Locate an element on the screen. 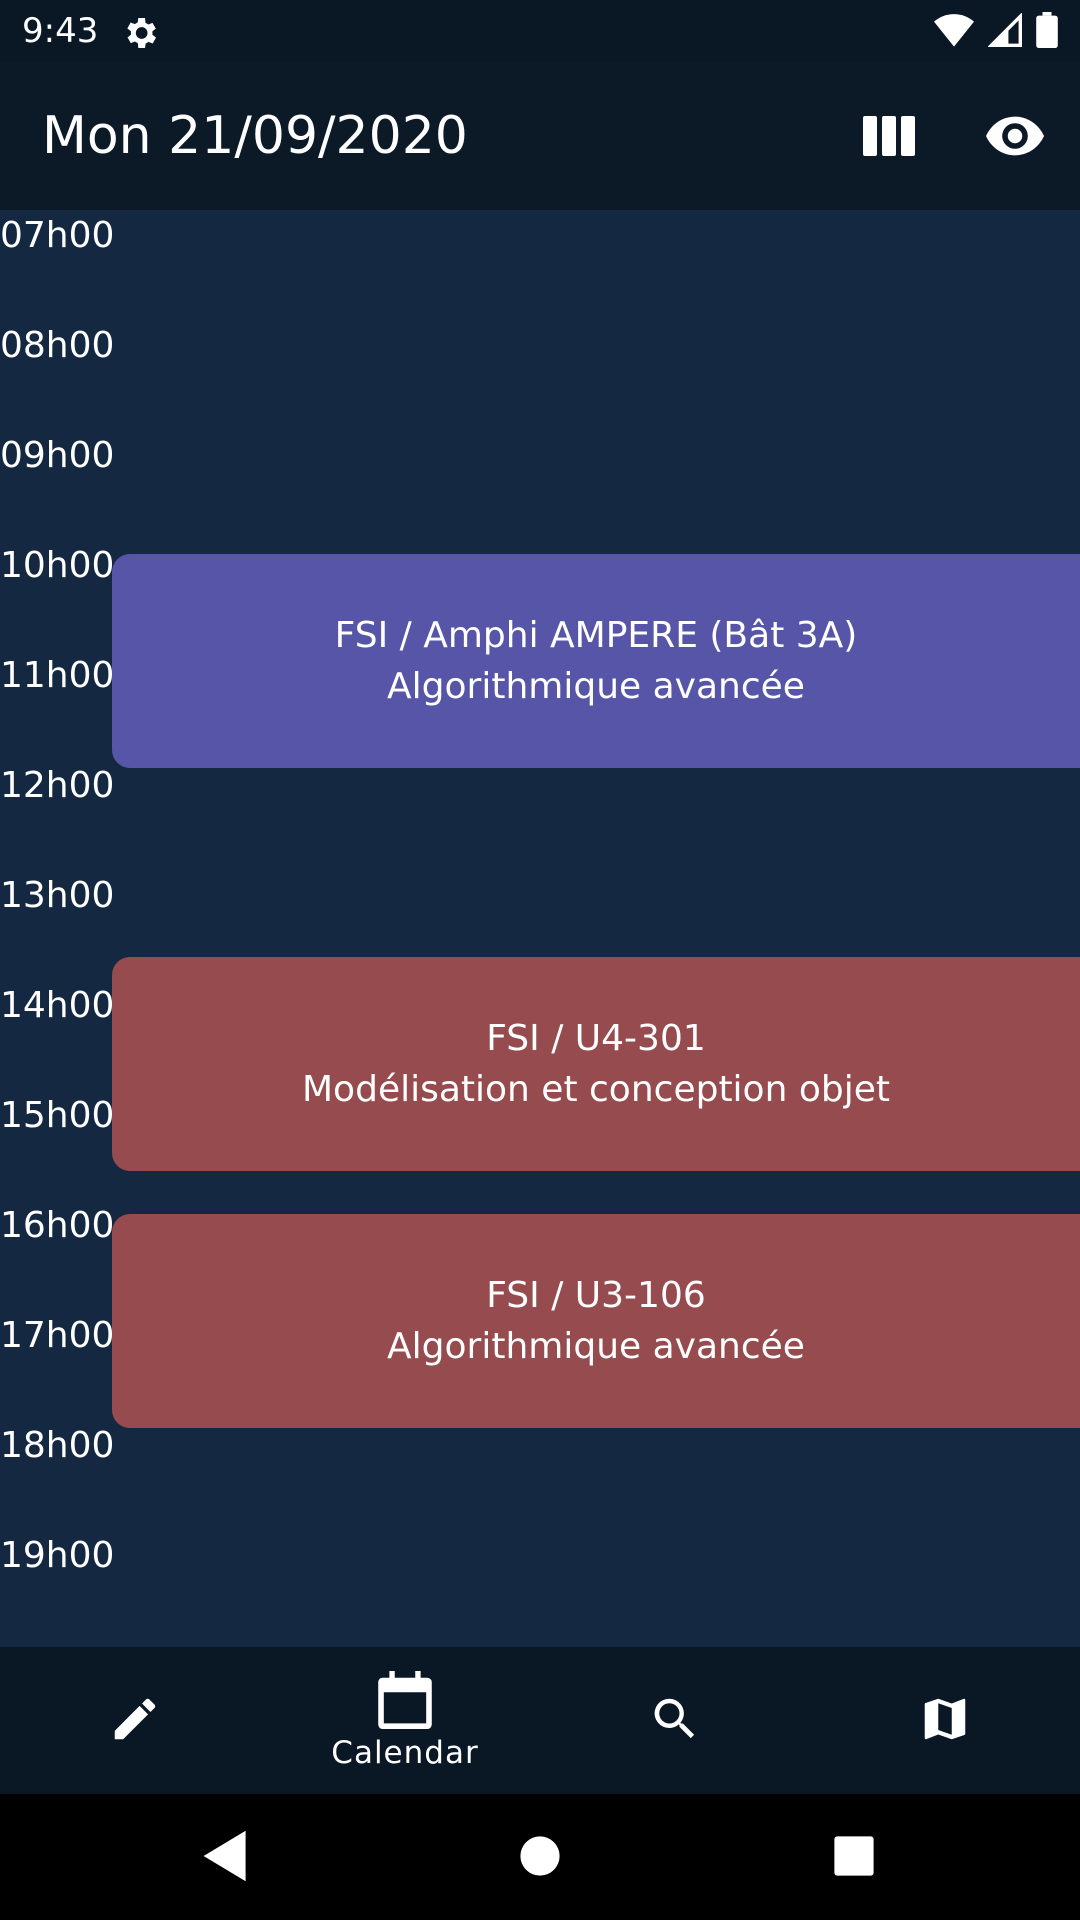 The width and height of the screenshot is (1080, 1920). bottom-navigation: Calendar is located at coordinates (540, 1720).